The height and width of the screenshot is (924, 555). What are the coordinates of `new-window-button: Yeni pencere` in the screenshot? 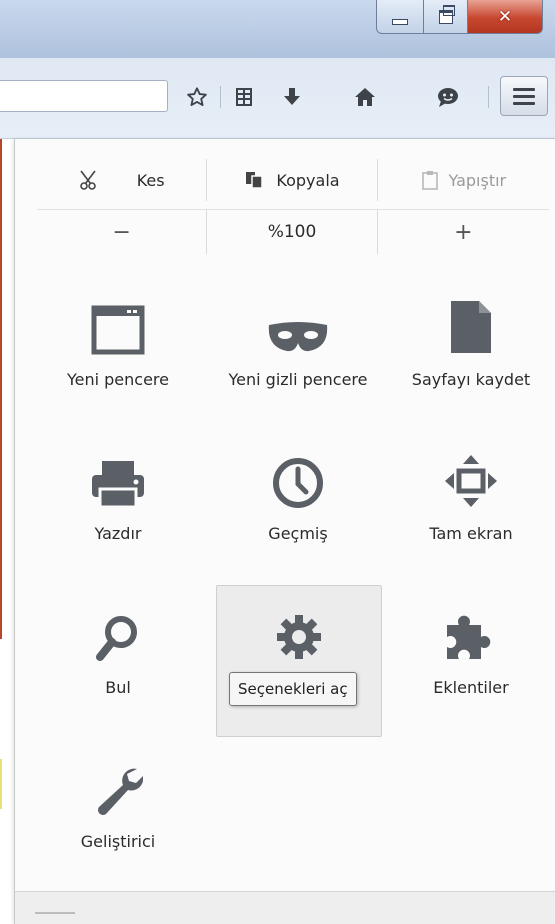 It's located at (118, 355).